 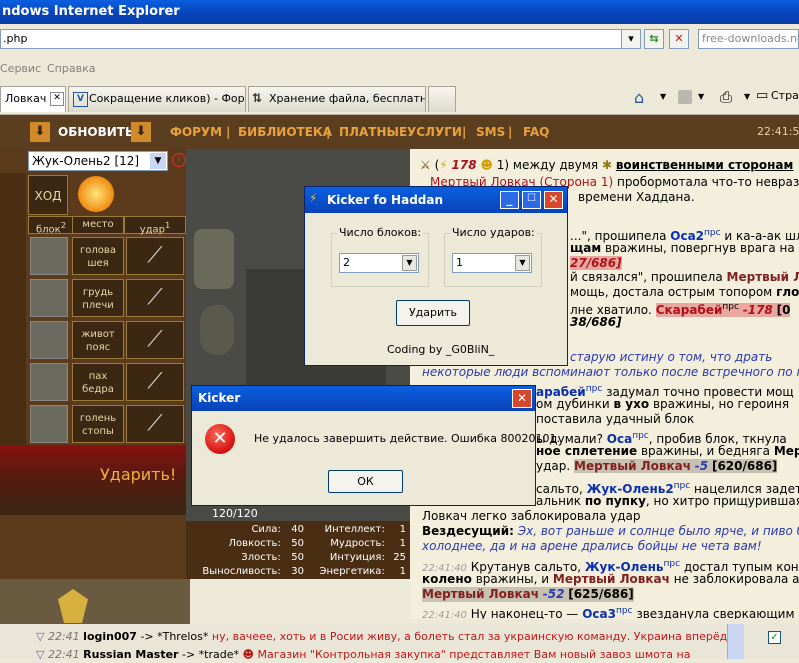 What do you see at coordinates (785, 95) in the screenshot?
I see `page-menu-label: Стра` at bounding box center [785, 95].